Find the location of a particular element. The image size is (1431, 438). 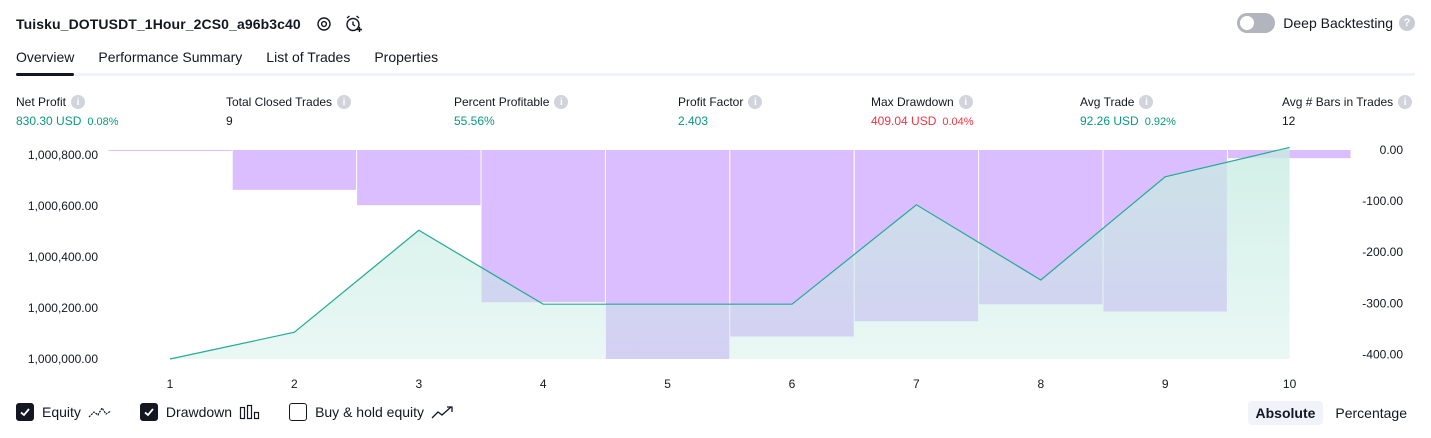

metric-value: 55.56% is located at coordinates (474, 121).